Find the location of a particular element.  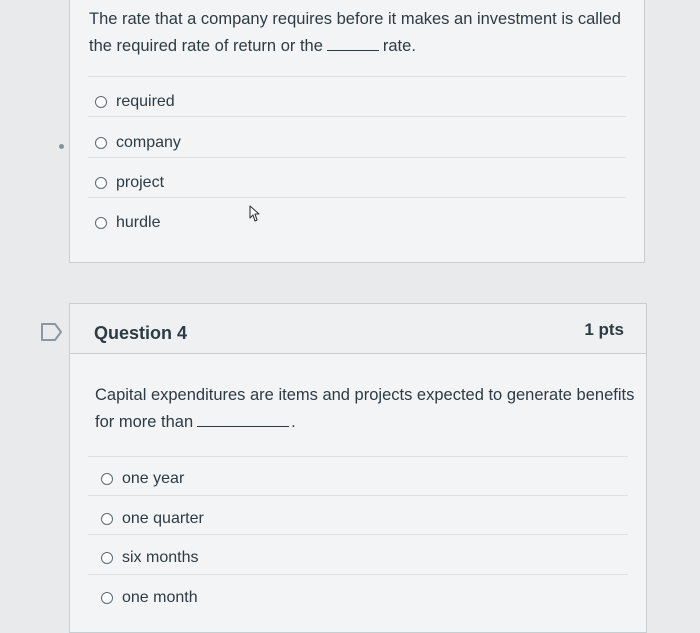

answer-option-six-months: six months is located at coordinates (149, 558).